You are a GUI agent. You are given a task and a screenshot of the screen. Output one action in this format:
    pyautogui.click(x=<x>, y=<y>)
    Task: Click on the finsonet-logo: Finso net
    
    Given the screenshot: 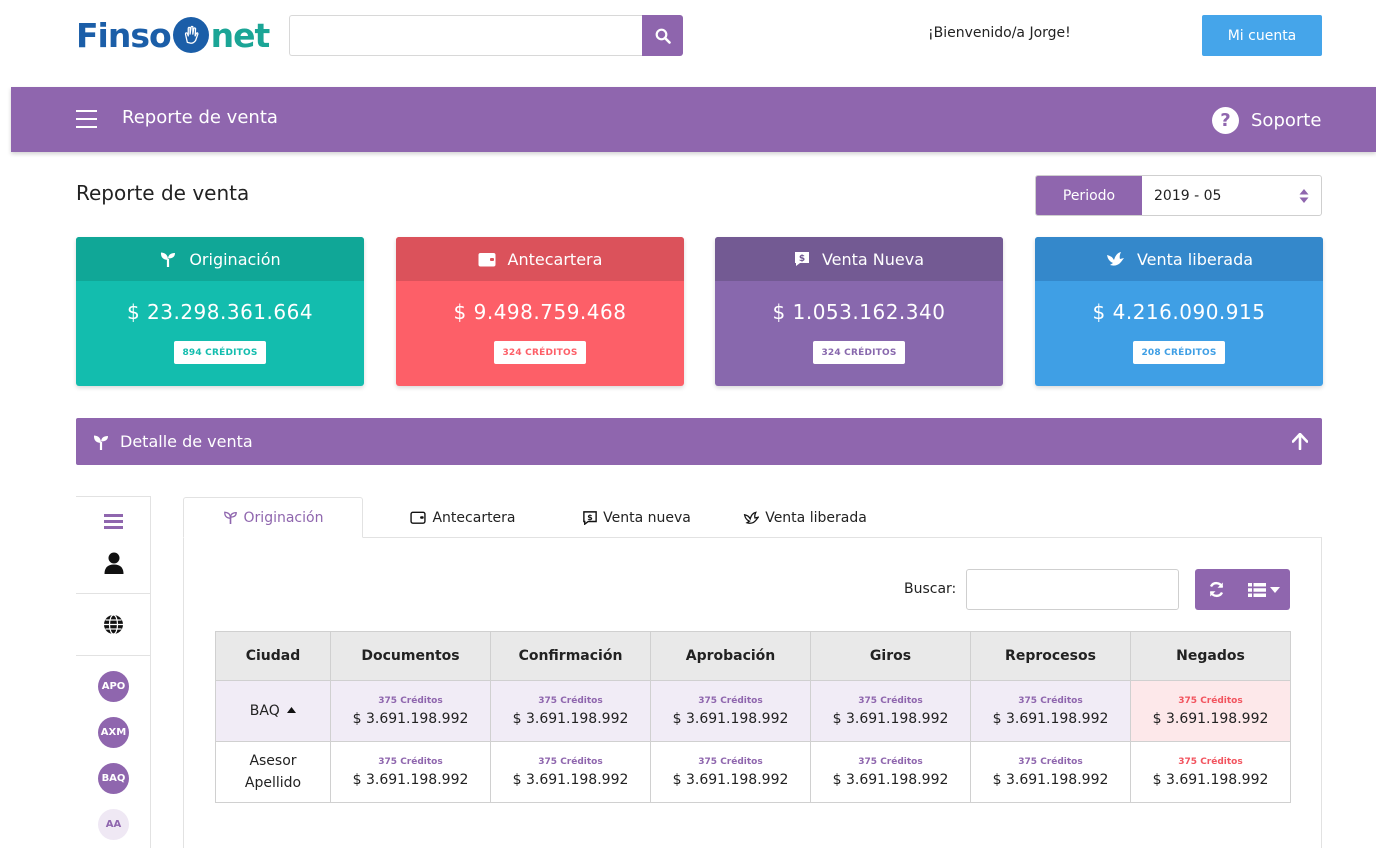 What is the action you would take?
    pyautogui.click(x=173, y=35)
    